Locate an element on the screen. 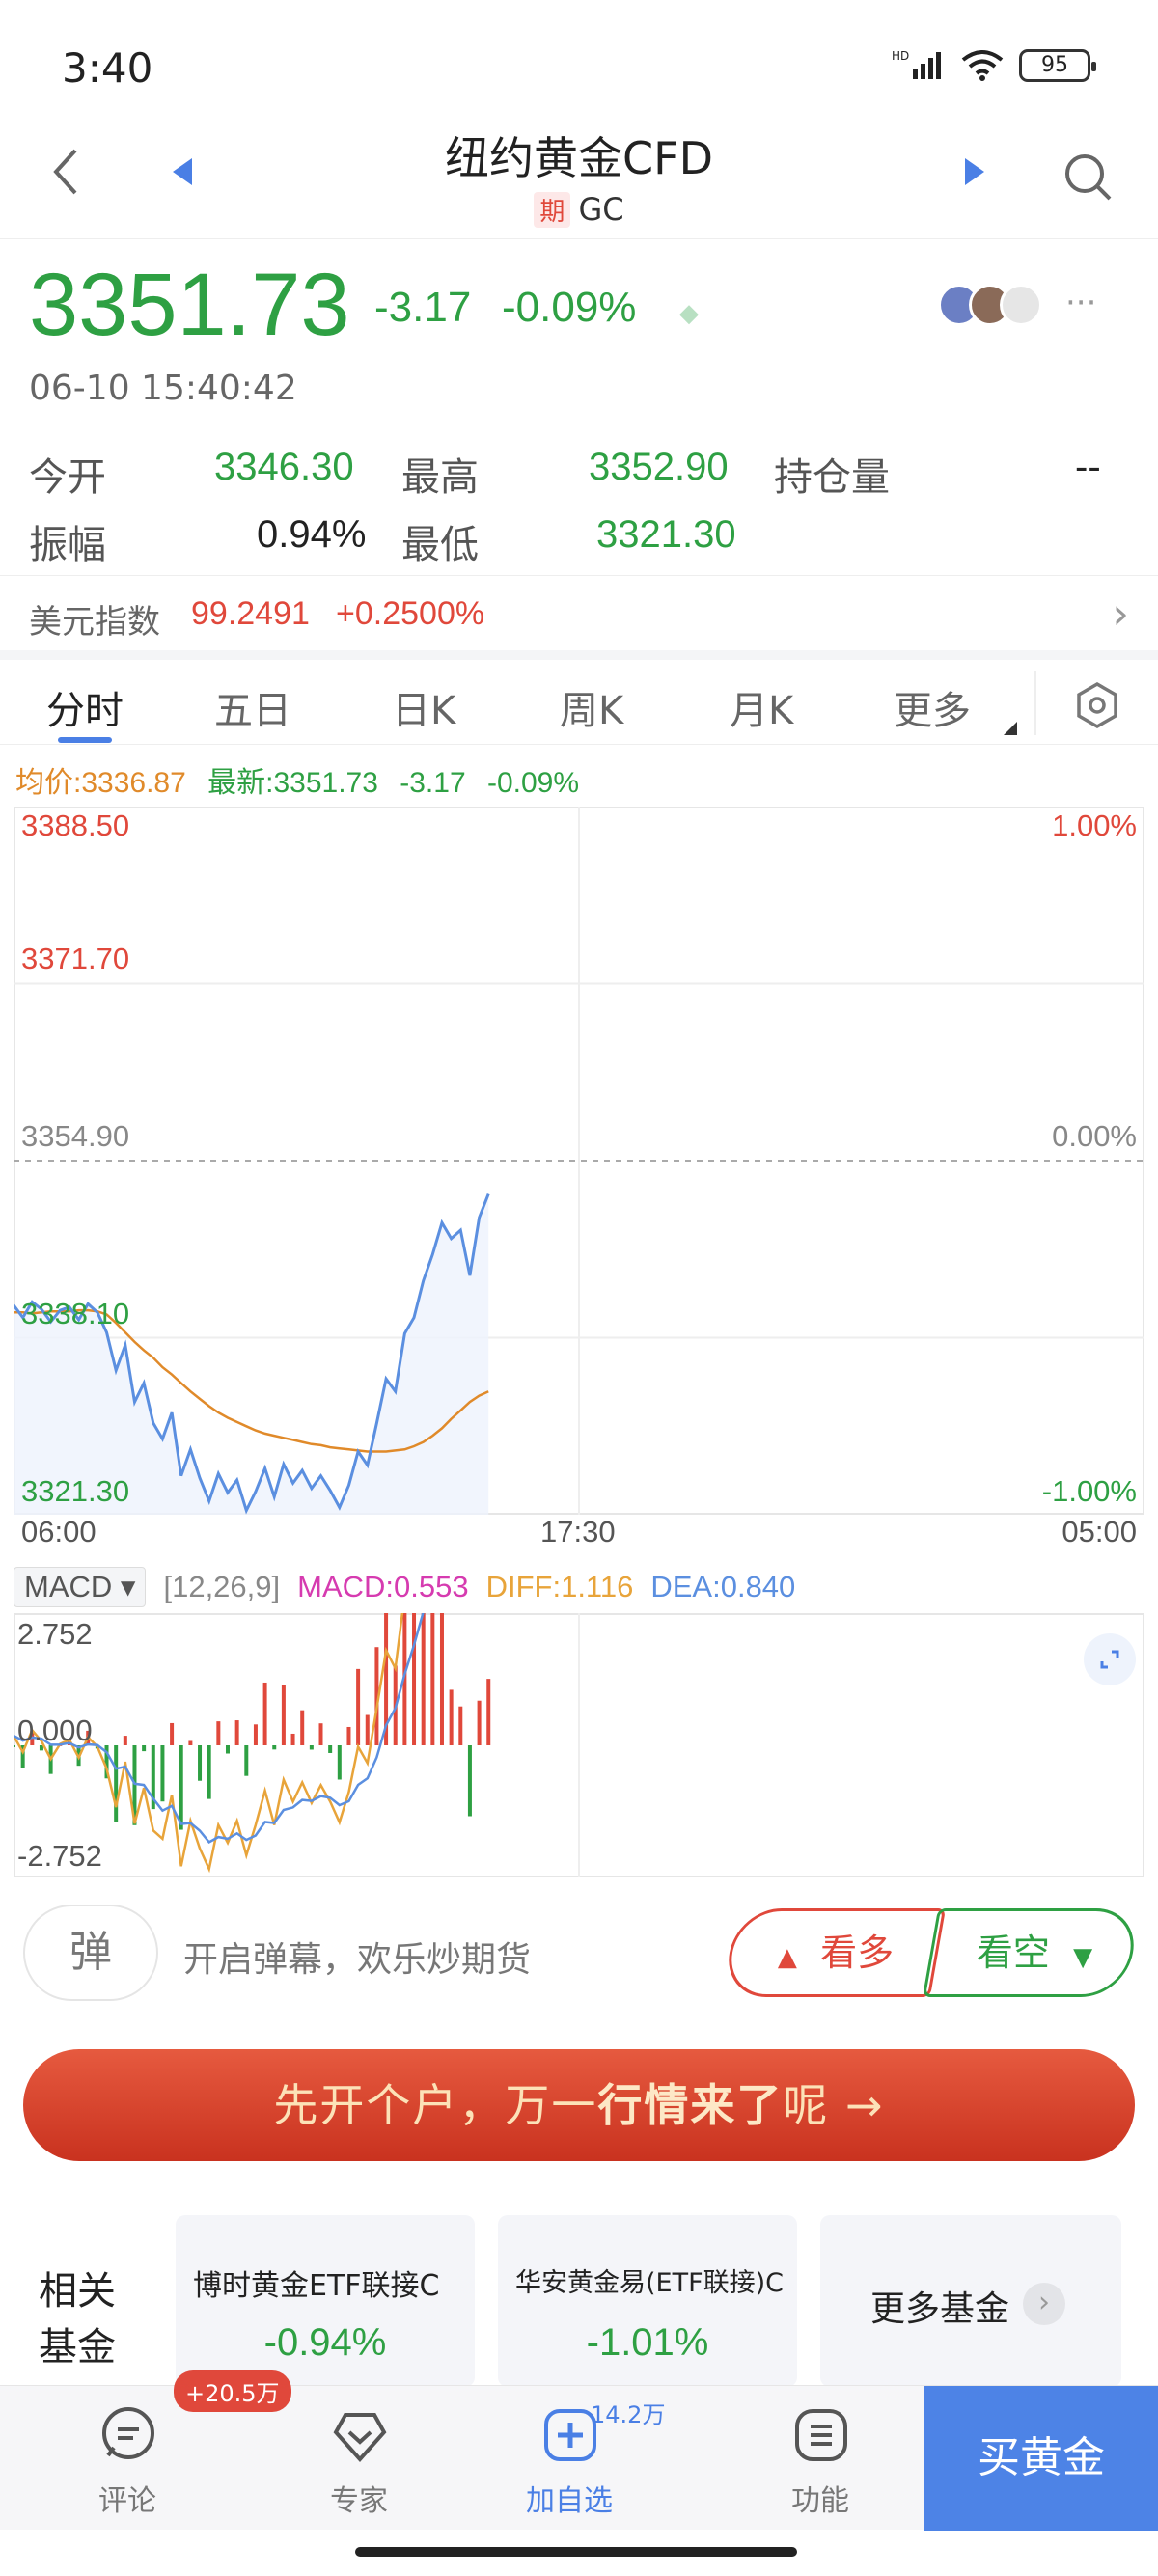 This screenshot has height=2576, width=1158. bear-label: 看空 is located at coordinates (1013, 1953).